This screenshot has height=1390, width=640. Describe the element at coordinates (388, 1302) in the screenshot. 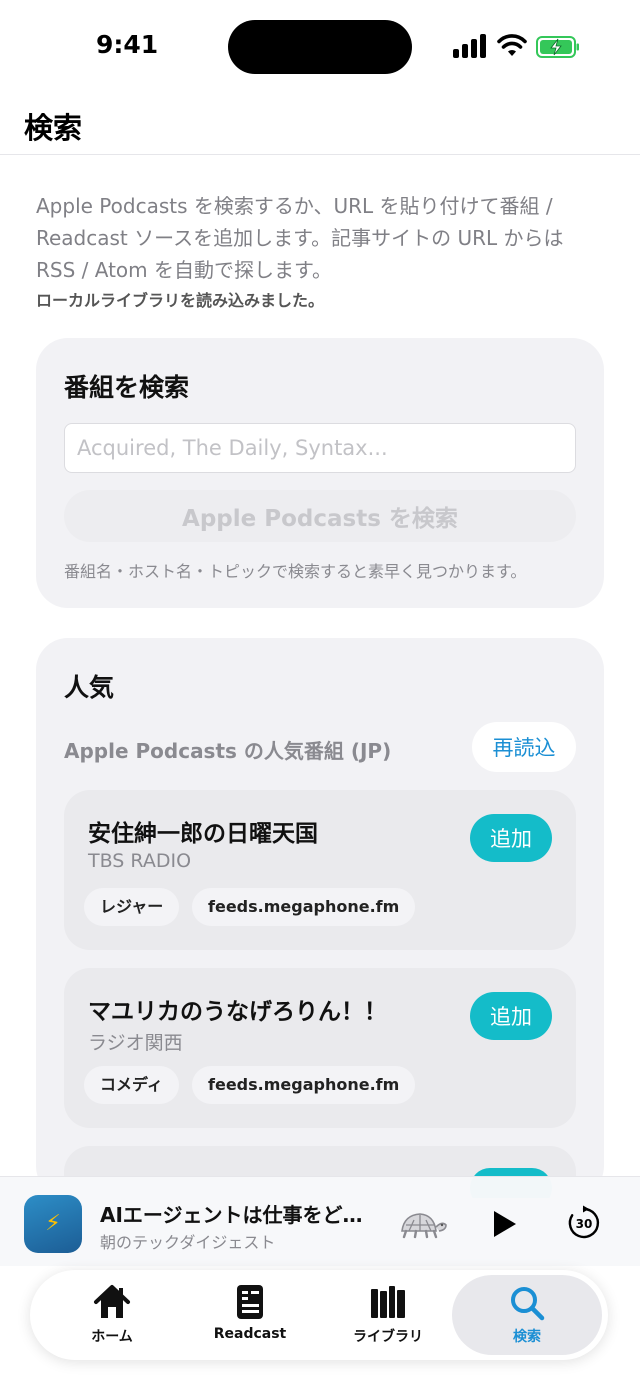

I see `books-icon` at that location.